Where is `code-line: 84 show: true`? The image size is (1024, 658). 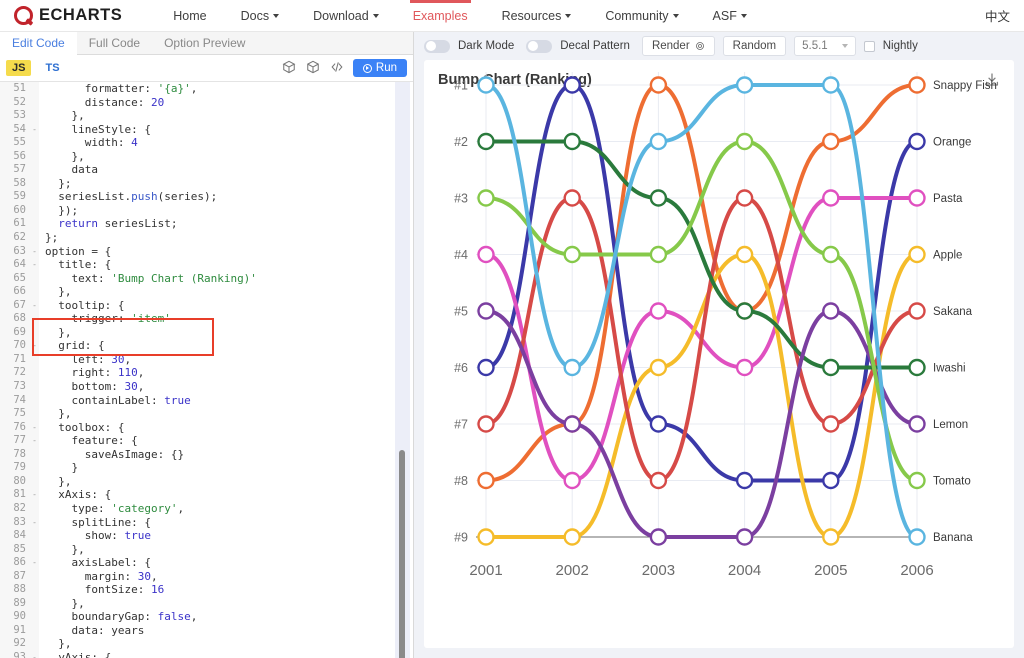
code-line: 84 show: true is located at coordinates (206, 536).